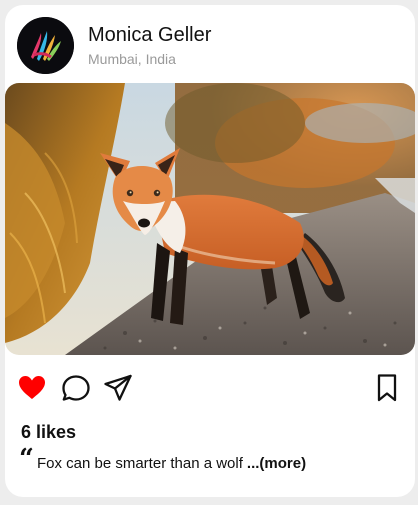  I want to click on feather-logo-icon, so click(45, 45).